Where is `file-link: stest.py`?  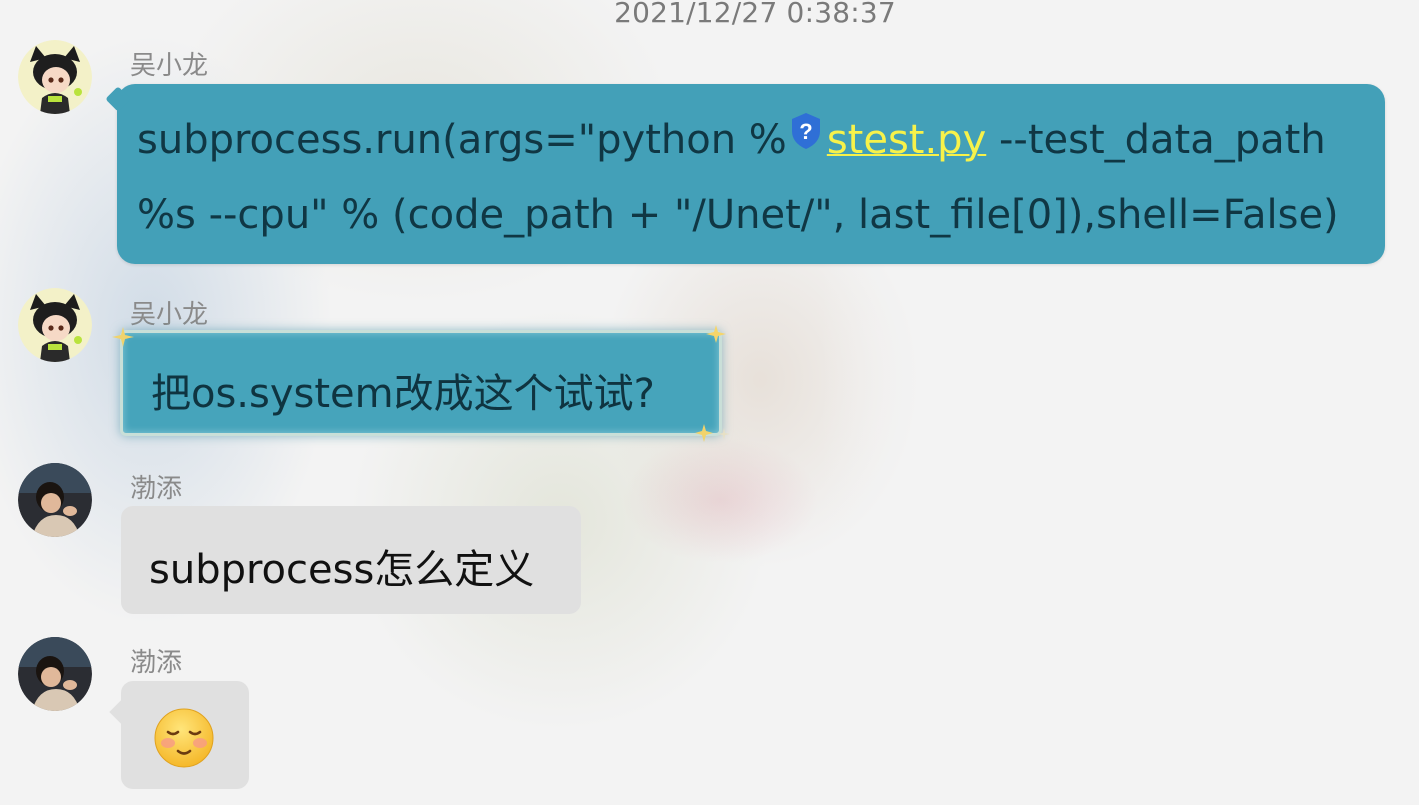
file-link: stest.py is located at coordinates (906, 140).